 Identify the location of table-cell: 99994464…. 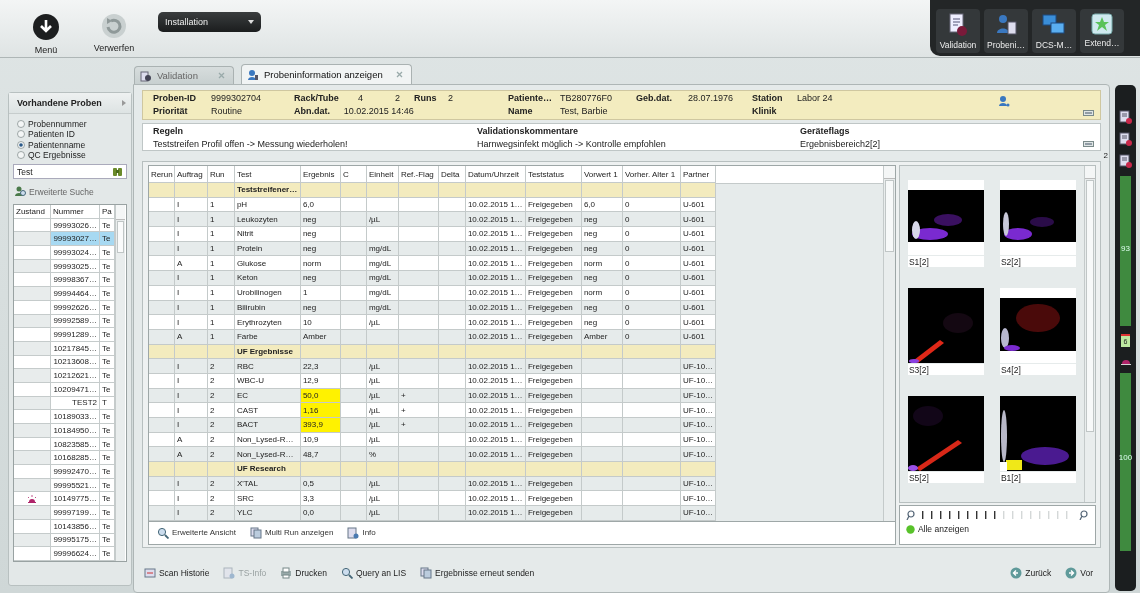
(75, 294).